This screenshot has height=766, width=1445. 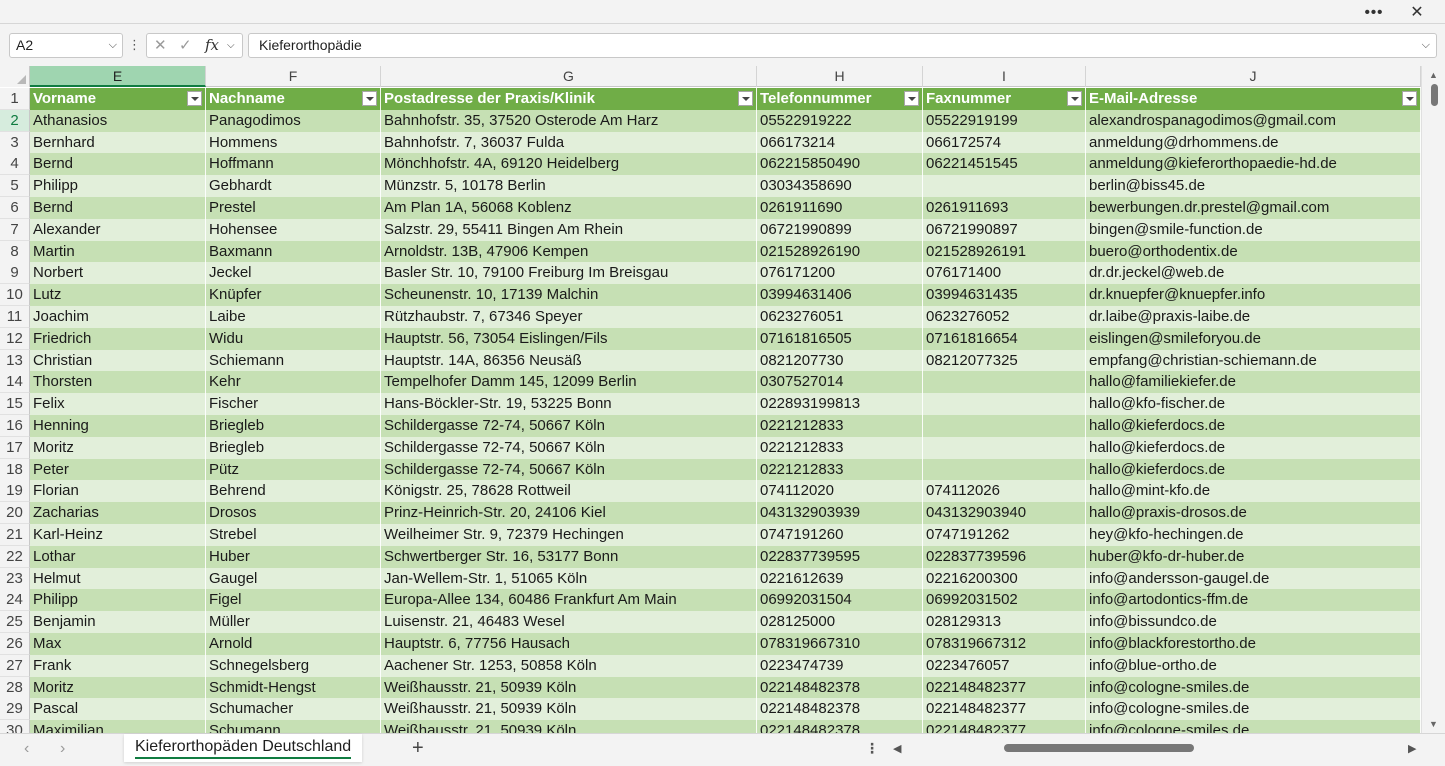 I want to click on table-cell: 0821207730, so click(x=840, y=360).